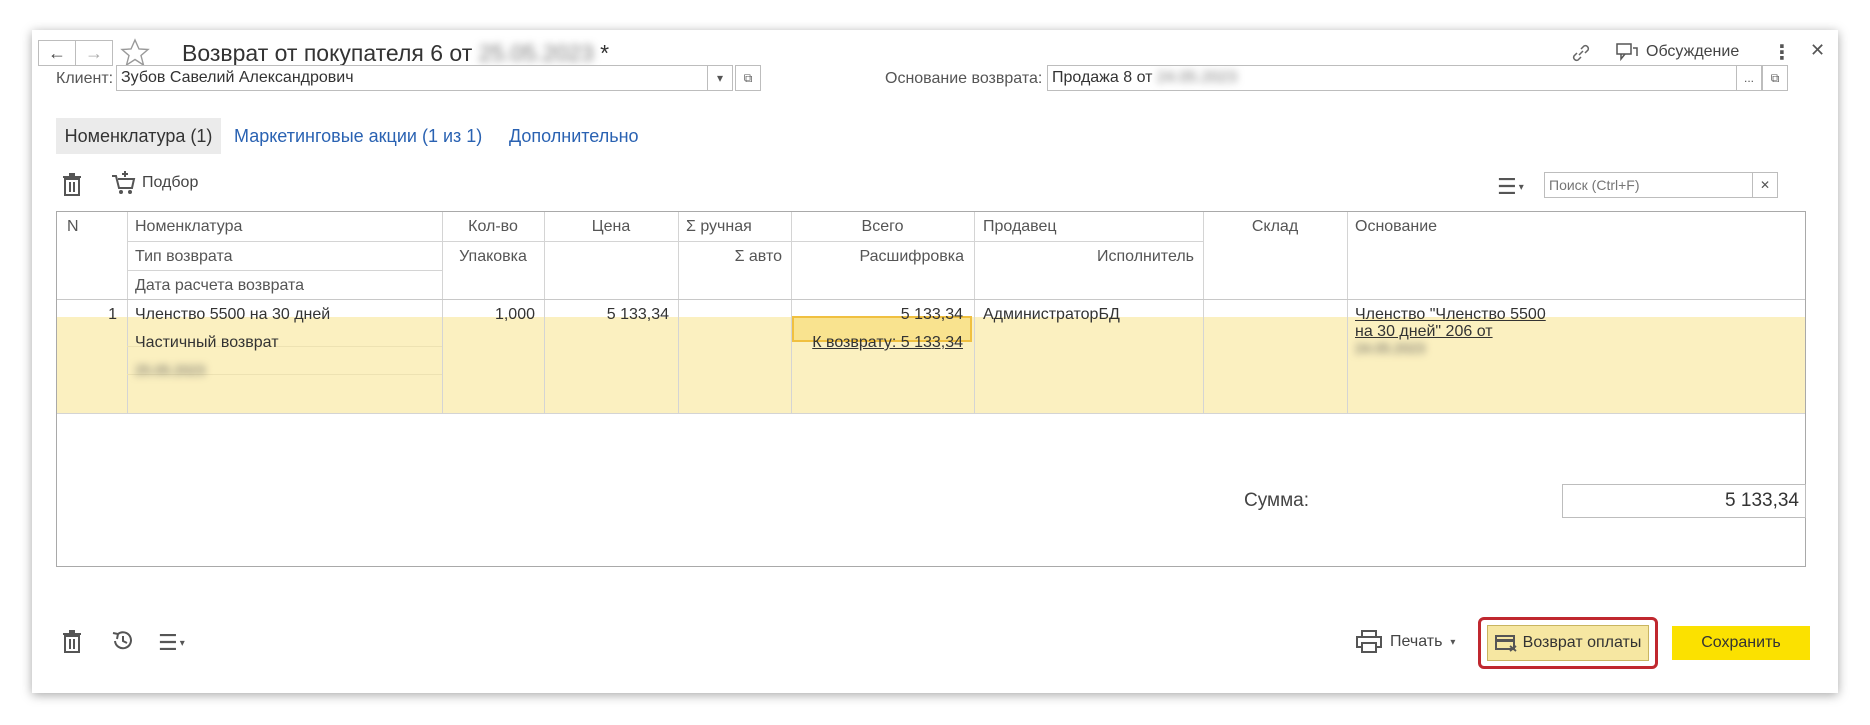 The image size is (1870, 725). What do you see at coordinates (1390, 348) in the screenshot?
I see `row-basis-date: 24.05.2023` at bounding box center [1390, 348].